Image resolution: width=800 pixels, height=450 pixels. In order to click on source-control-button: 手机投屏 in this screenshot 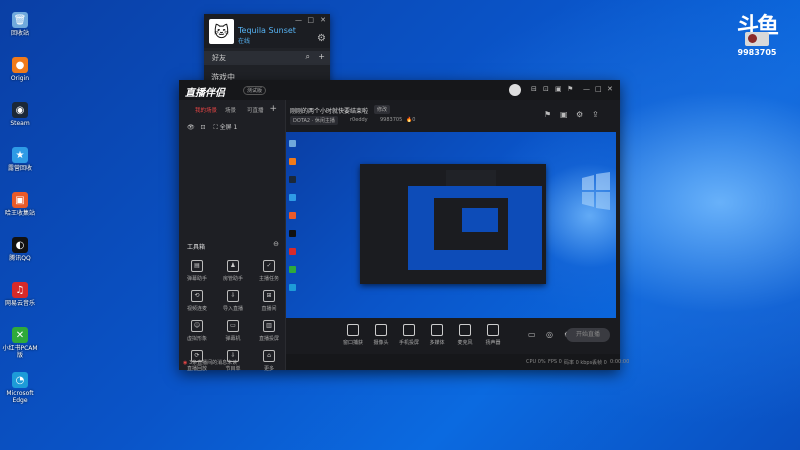, I will do `click(409, 335)`.